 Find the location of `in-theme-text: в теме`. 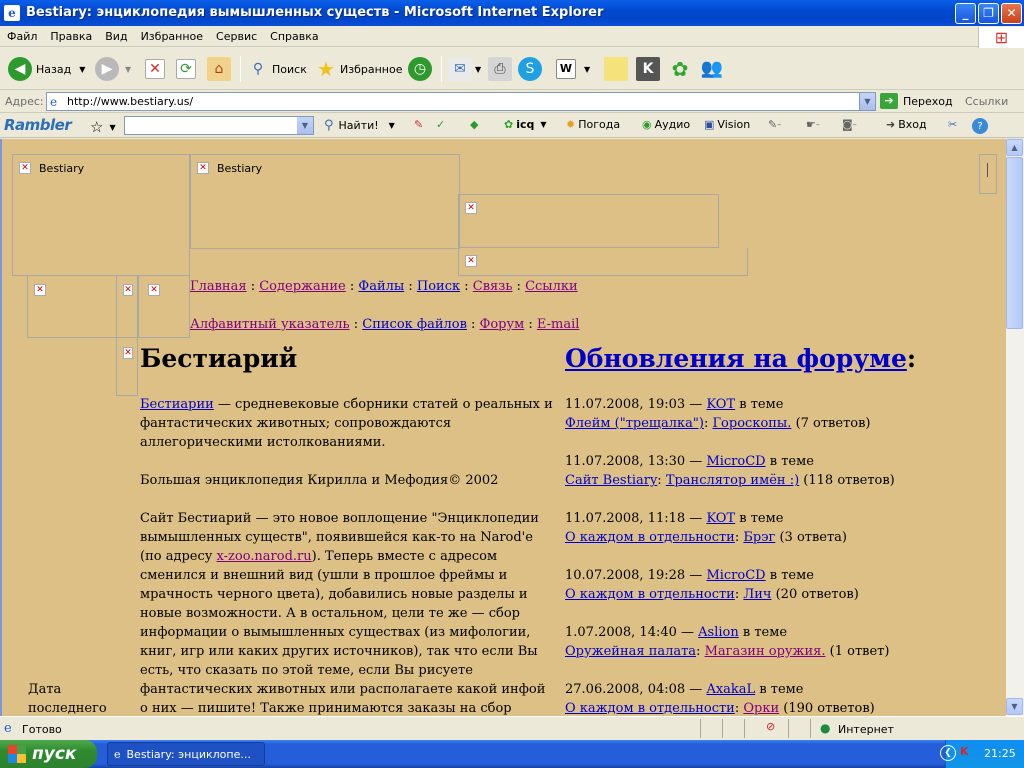

in-theme-text: в теме is located at coordinates (765, 632).